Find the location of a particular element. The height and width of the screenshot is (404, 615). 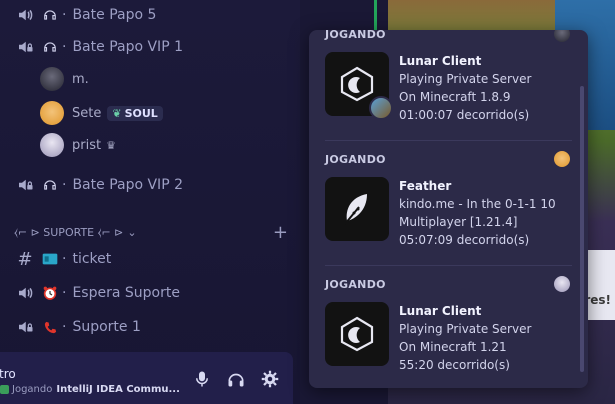

headphones-icon is located at coordinates (236, 381).